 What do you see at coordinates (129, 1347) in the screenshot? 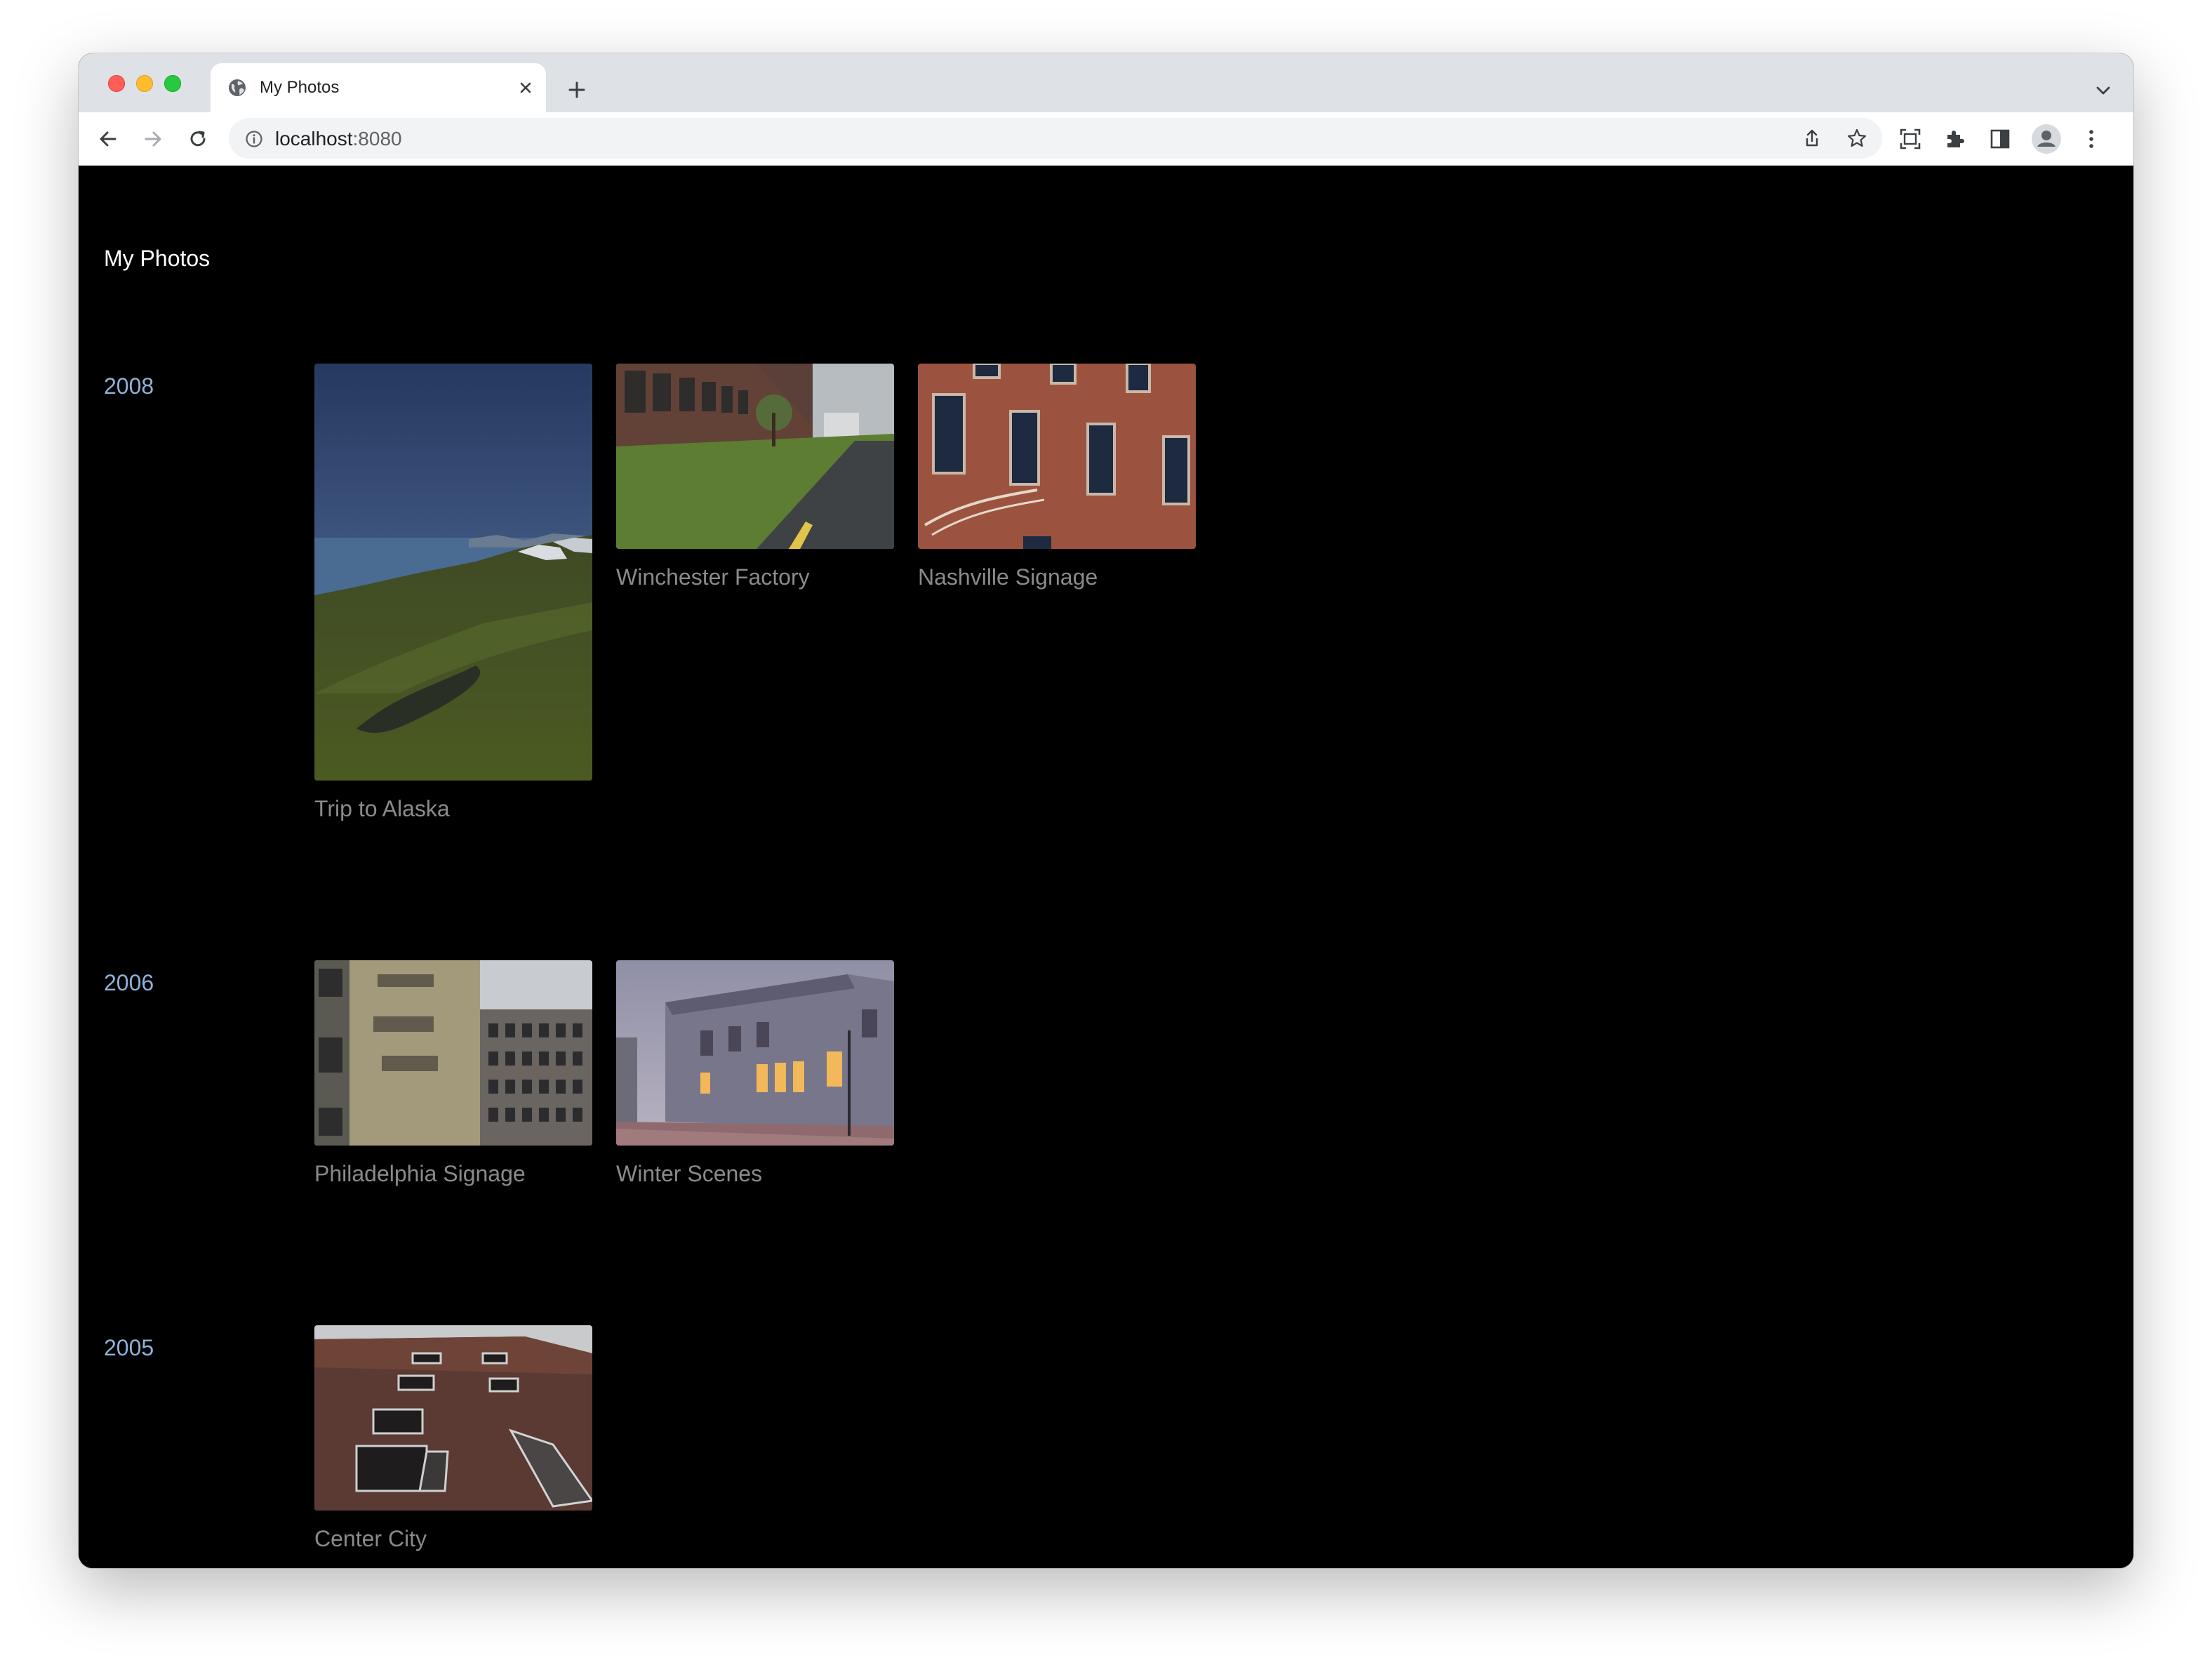
I see `year-2005-link: 2005` at bounding box center [129, 1347].